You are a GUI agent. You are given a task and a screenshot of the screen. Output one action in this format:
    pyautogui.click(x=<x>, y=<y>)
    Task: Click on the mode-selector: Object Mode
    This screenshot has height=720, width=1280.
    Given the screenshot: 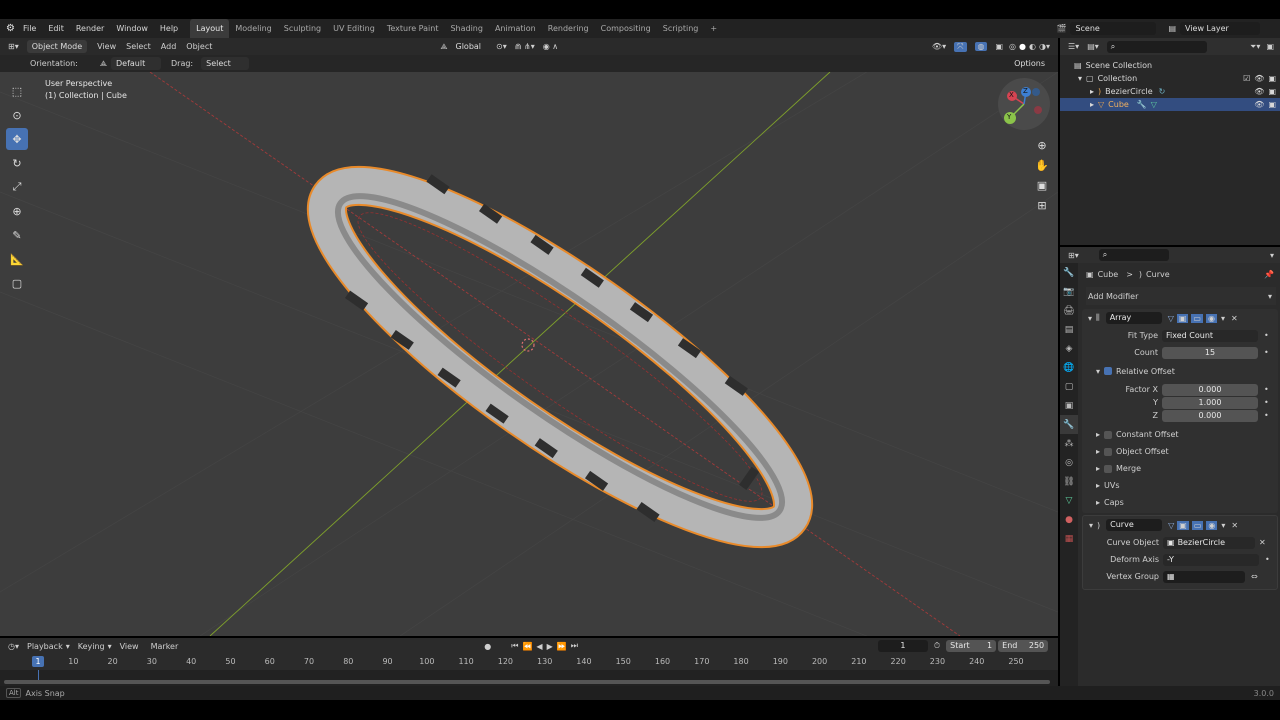 What is the action you would take?
    pyautogui.click(x=57, y=46)
    